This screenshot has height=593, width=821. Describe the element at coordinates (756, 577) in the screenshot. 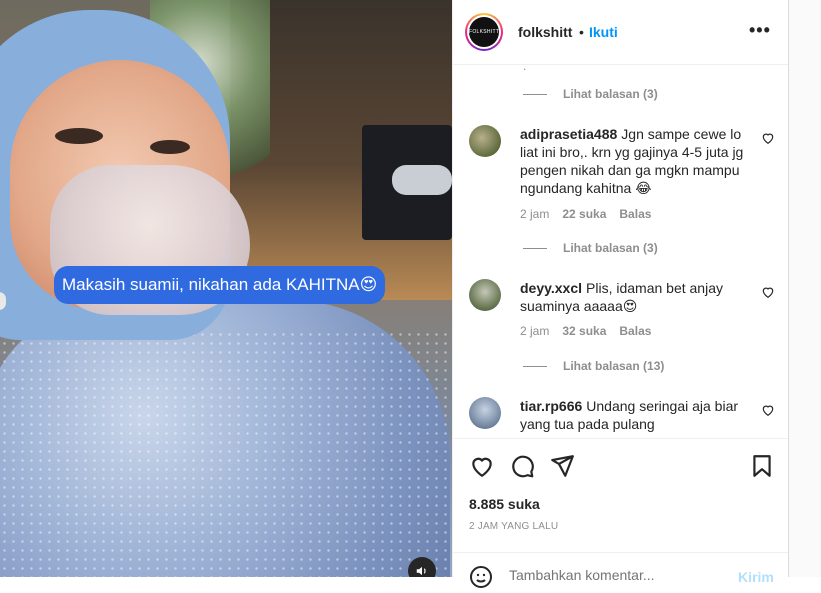

I see `post-comment-button: Kirim` at that location.